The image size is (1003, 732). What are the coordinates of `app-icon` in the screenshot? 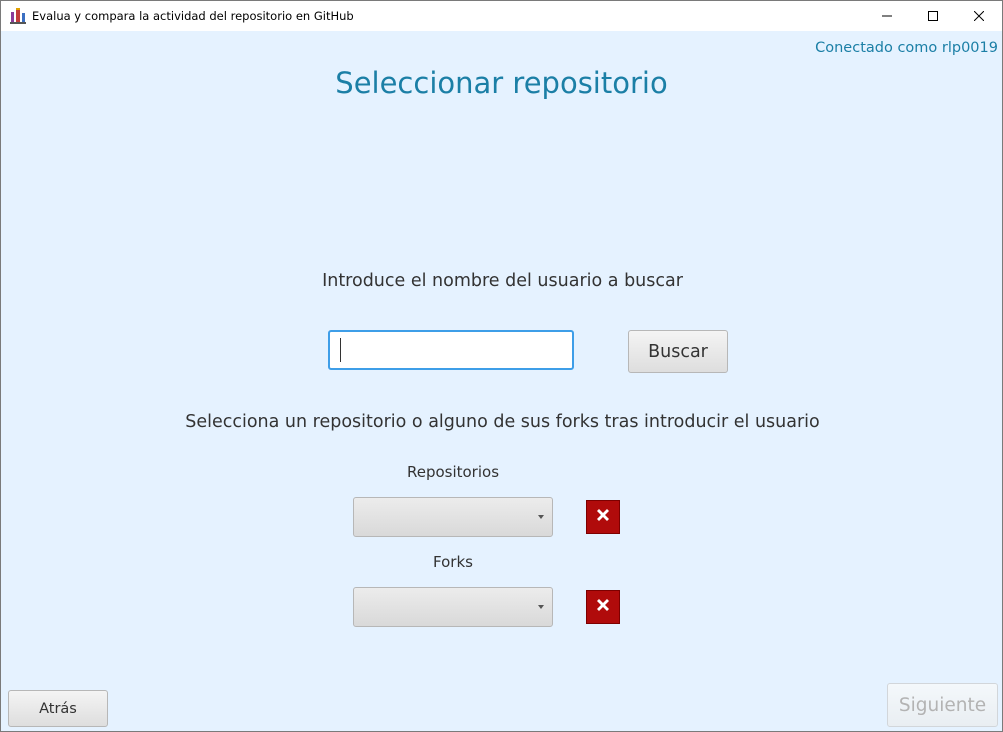 It's located at (18, 16).